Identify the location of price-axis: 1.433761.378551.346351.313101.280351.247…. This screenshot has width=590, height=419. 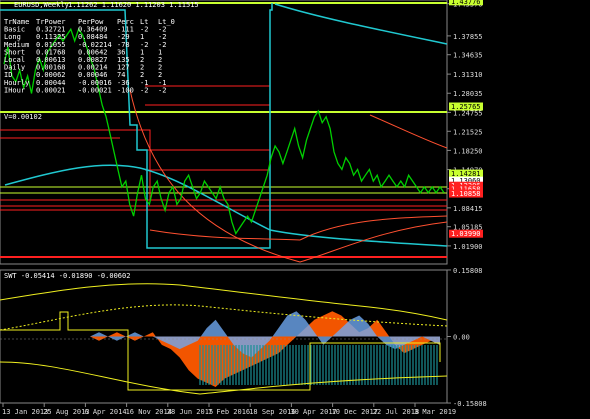
(465, 126).